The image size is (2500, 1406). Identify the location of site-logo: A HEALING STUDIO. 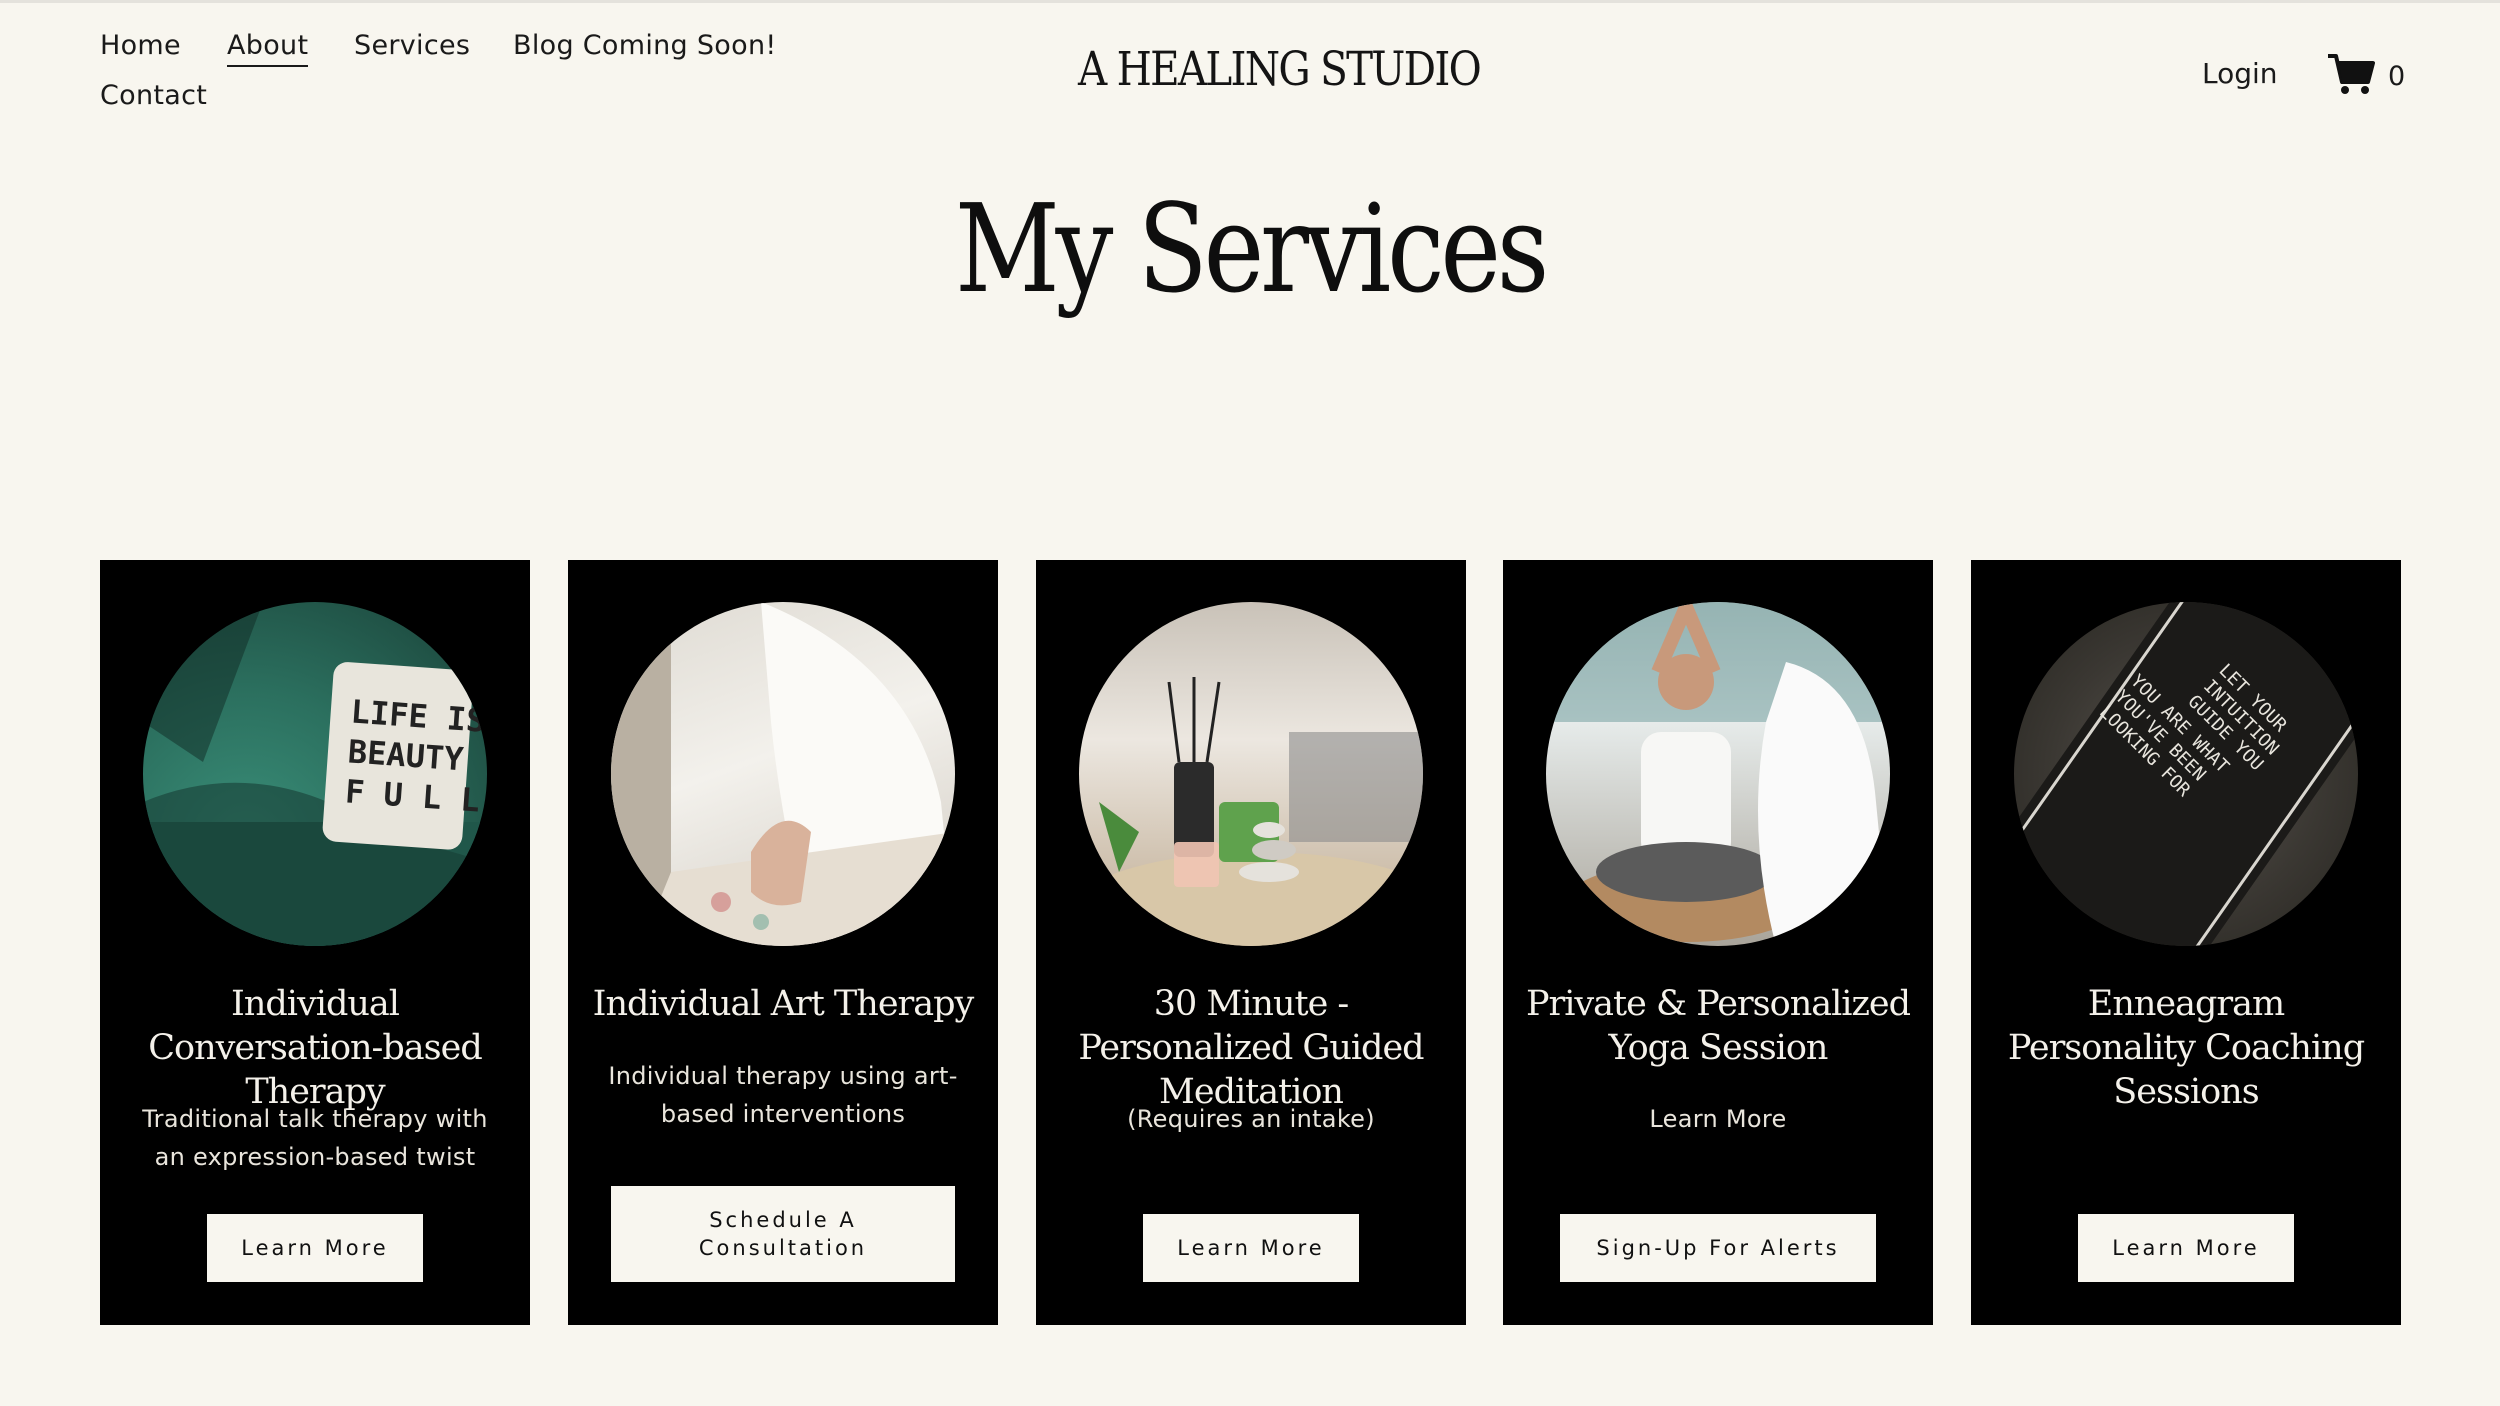
(1280, 69).